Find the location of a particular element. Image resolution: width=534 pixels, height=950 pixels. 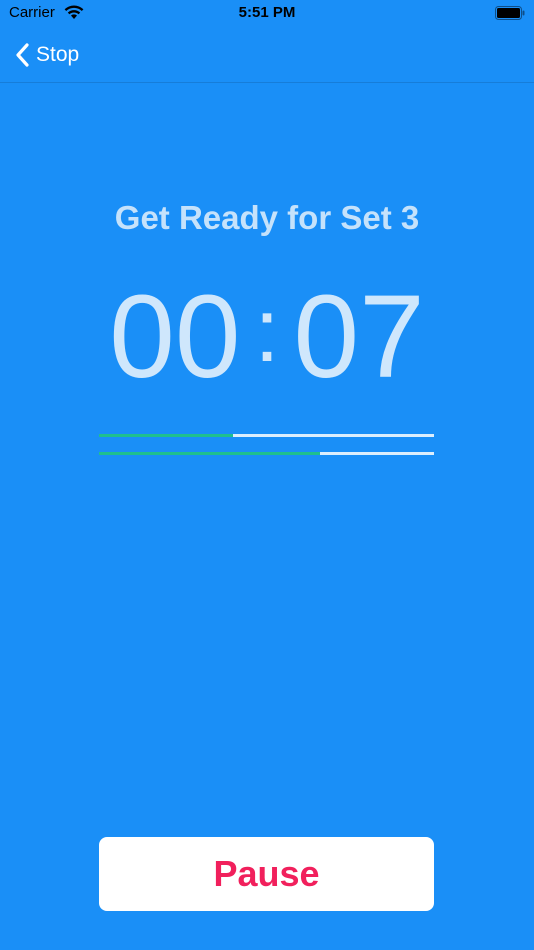

status-time: 5:51 PM is located at coordinates (267, 12).